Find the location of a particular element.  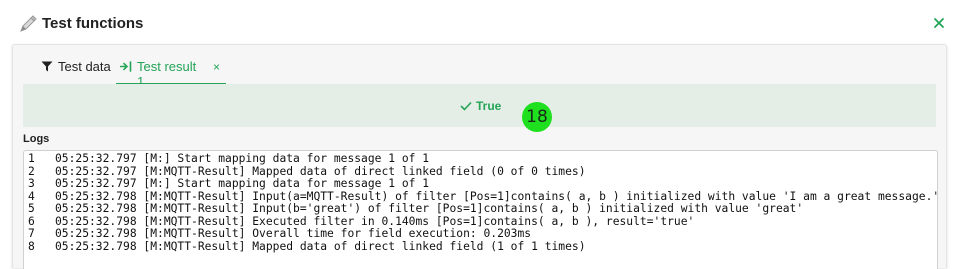

tab-test-data-label: Test data is located at coordinates (84, 66).